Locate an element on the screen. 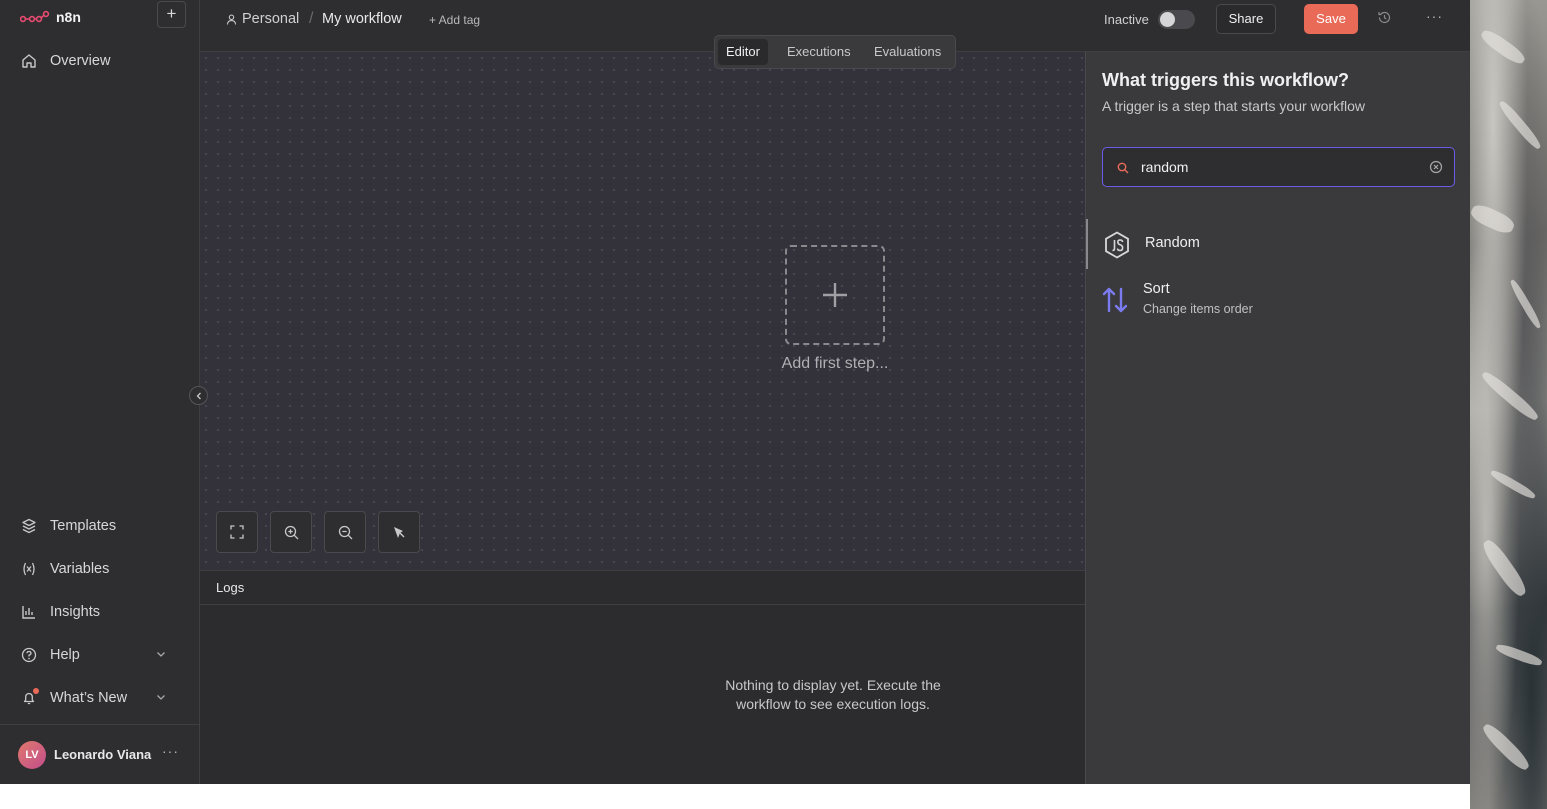 The image size is (1547, 809). broom-icon is located at coordinates (399, 532).